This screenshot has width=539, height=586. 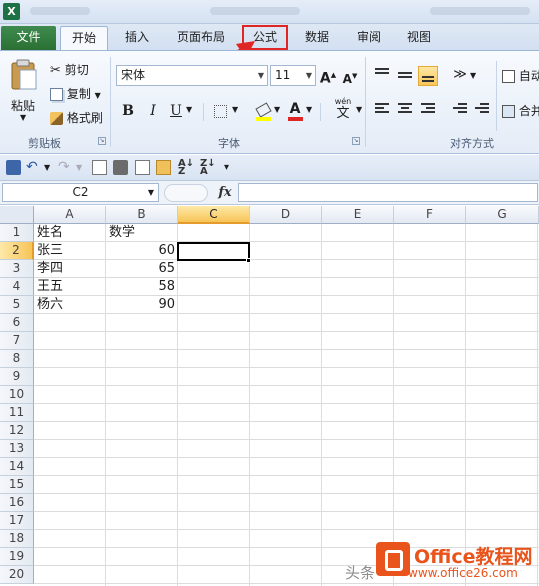 What do you see at coordinates (428, 111) in the screenshot?
I see `align-right-icon` at bounding box center [428, 111].